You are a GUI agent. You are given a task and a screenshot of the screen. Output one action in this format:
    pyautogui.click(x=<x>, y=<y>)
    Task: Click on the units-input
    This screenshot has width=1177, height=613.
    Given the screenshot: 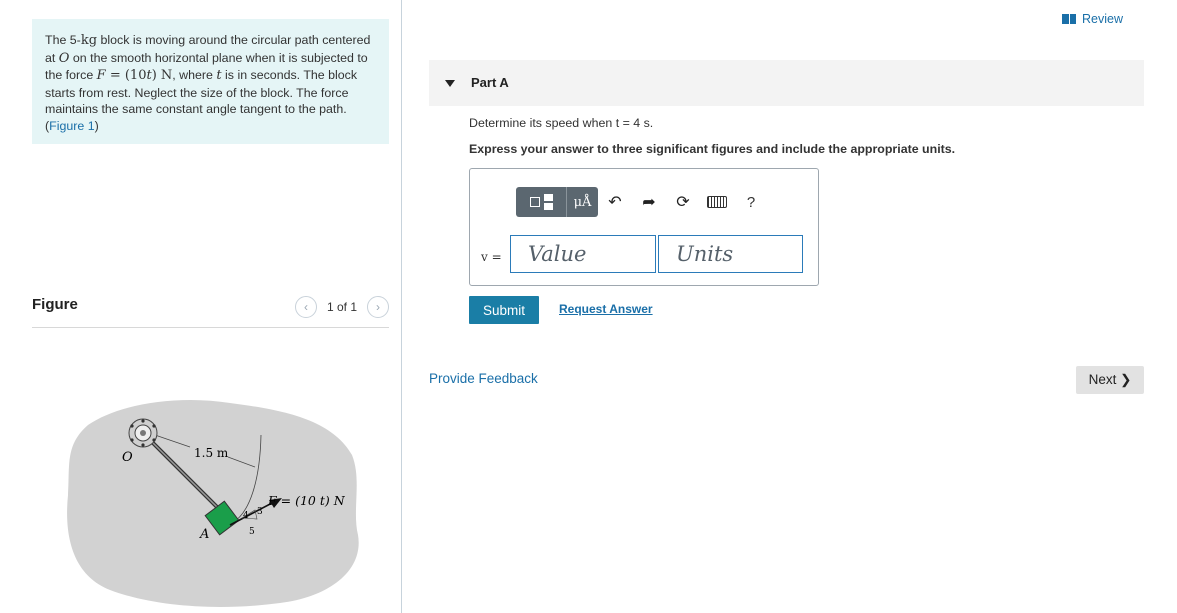 What is the action you would take?
    pyautogui.click(x=730, y=254)
    